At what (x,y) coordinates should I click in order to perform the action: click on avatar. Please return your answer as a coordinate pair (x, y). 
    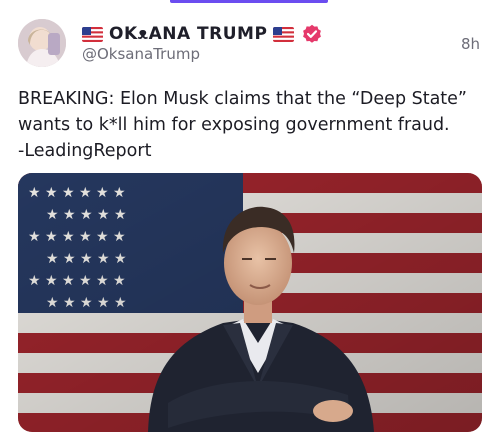
    Looking at the image, I should click on (42, 43).